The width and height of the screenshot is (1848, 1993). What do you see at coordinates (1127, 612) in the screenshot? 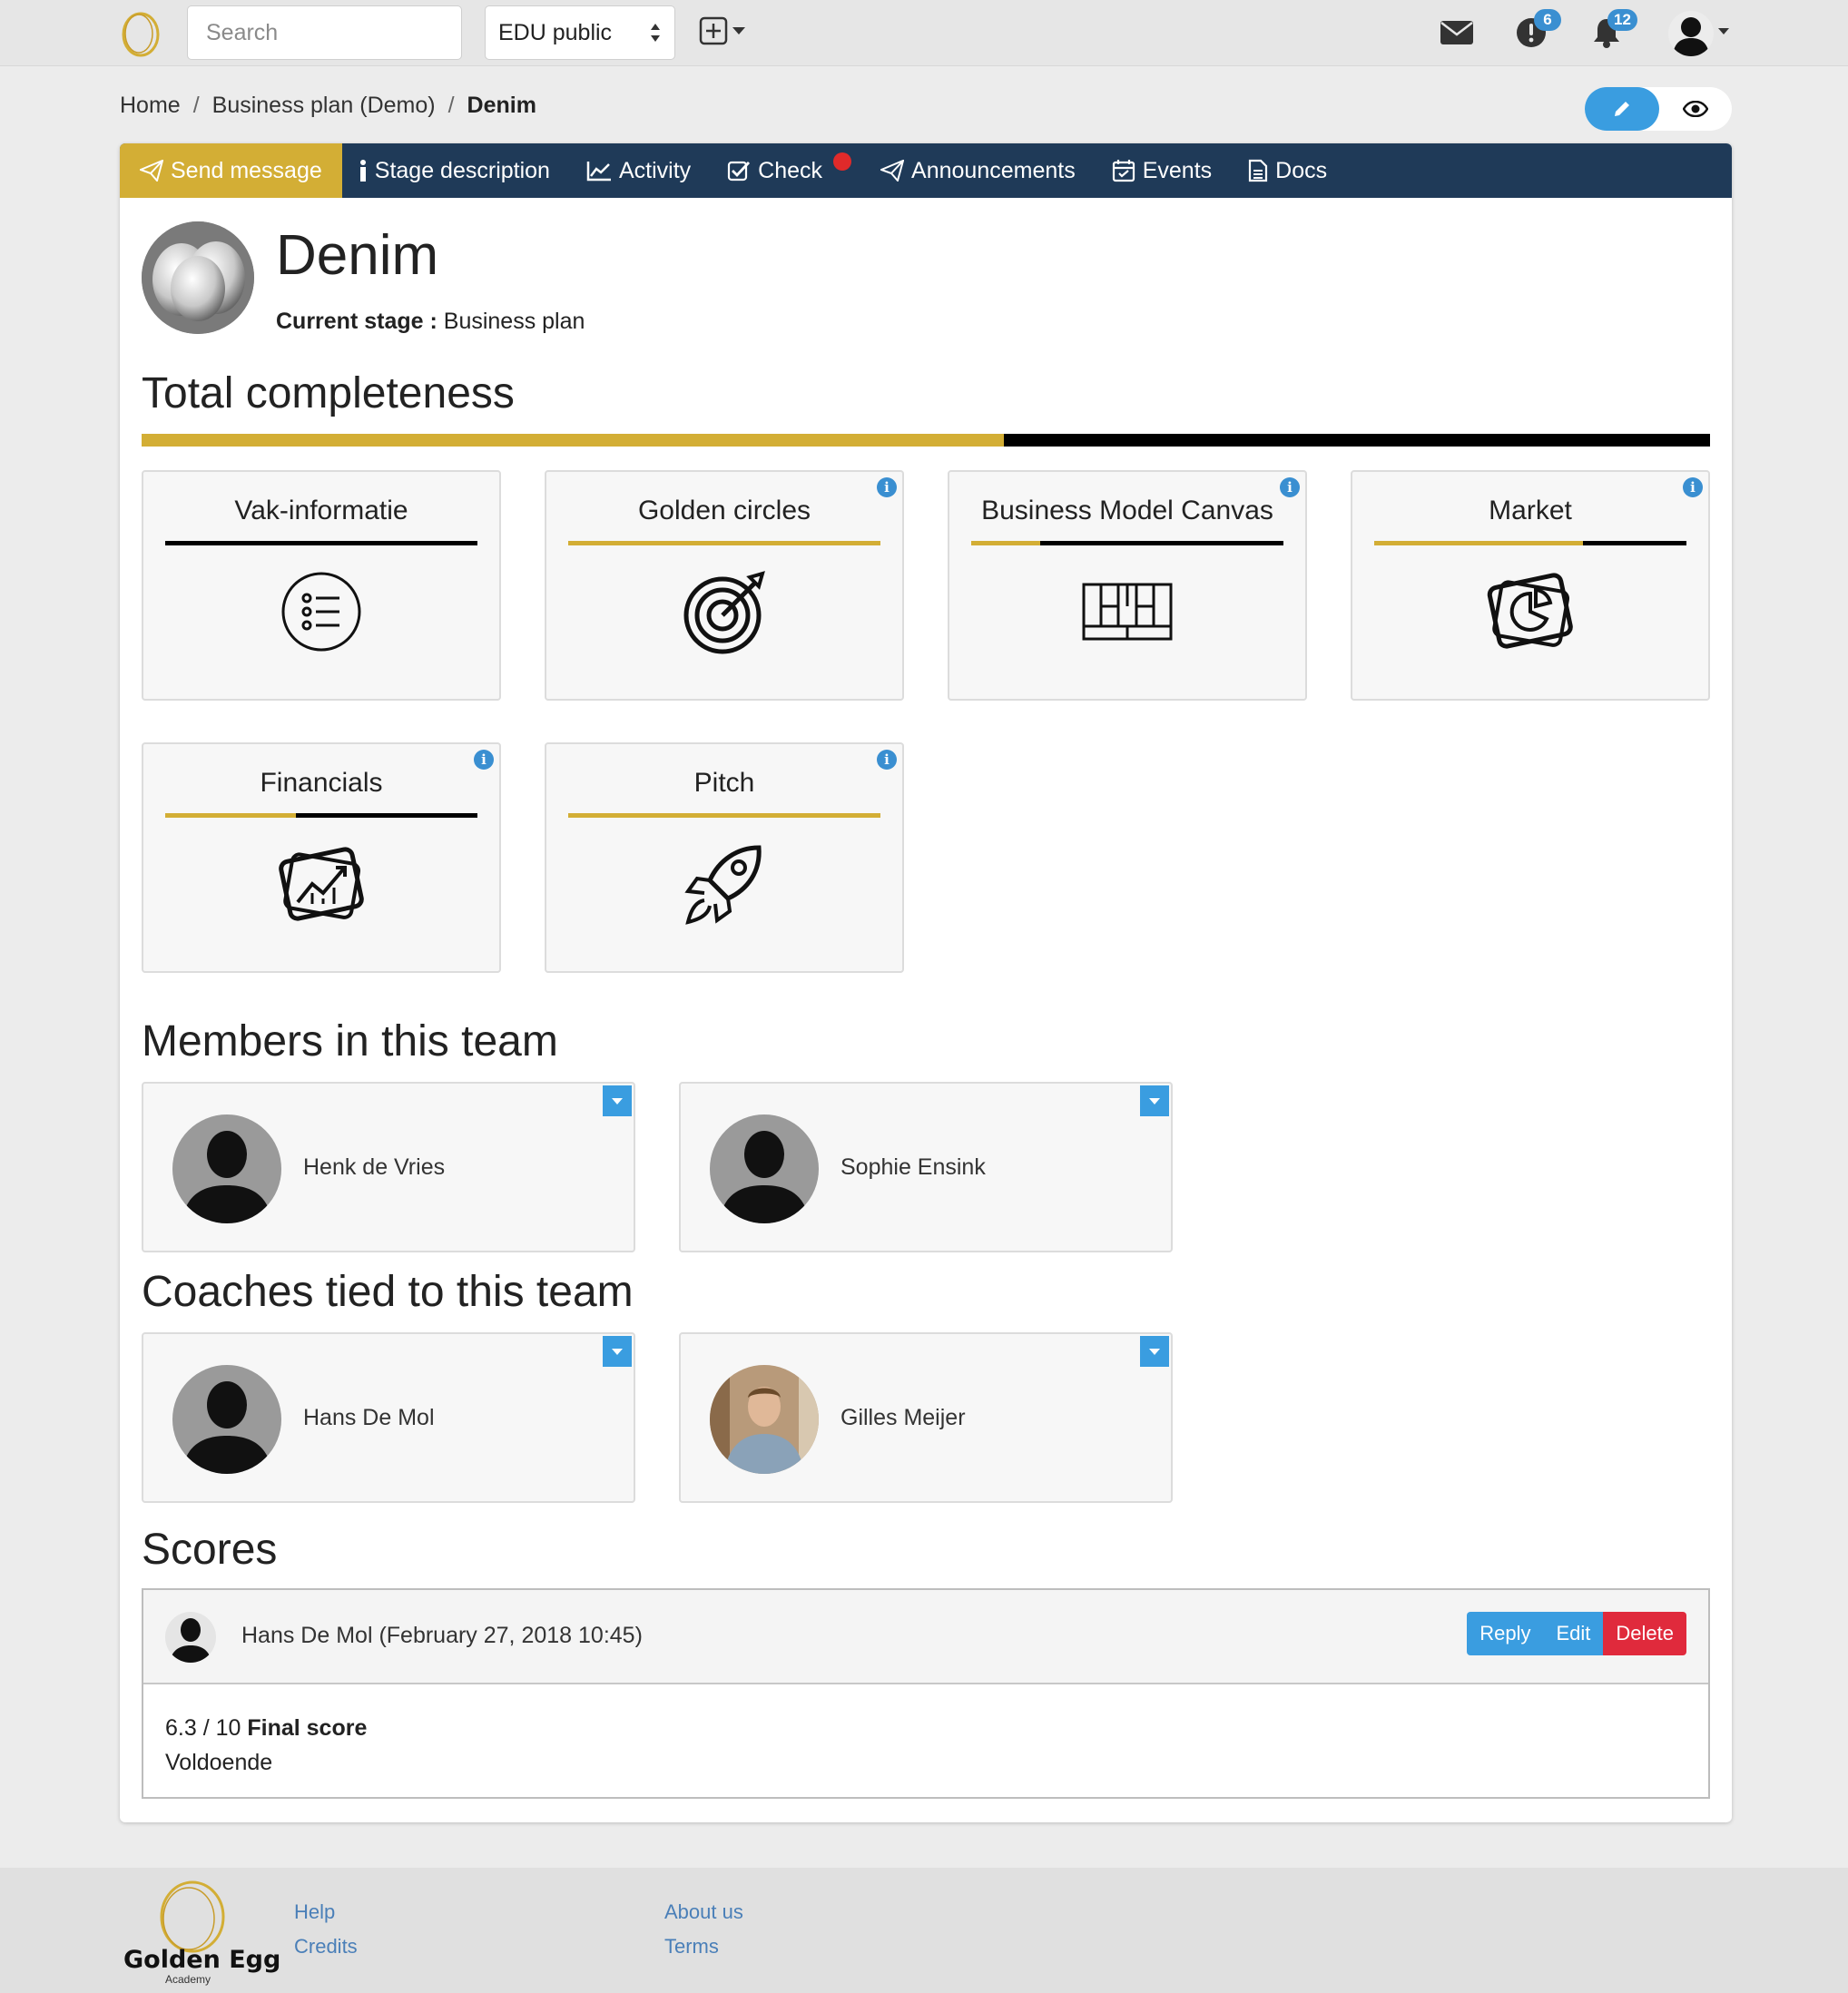
I see `canvas-grid-icon` at bounding box center [1127, 612].